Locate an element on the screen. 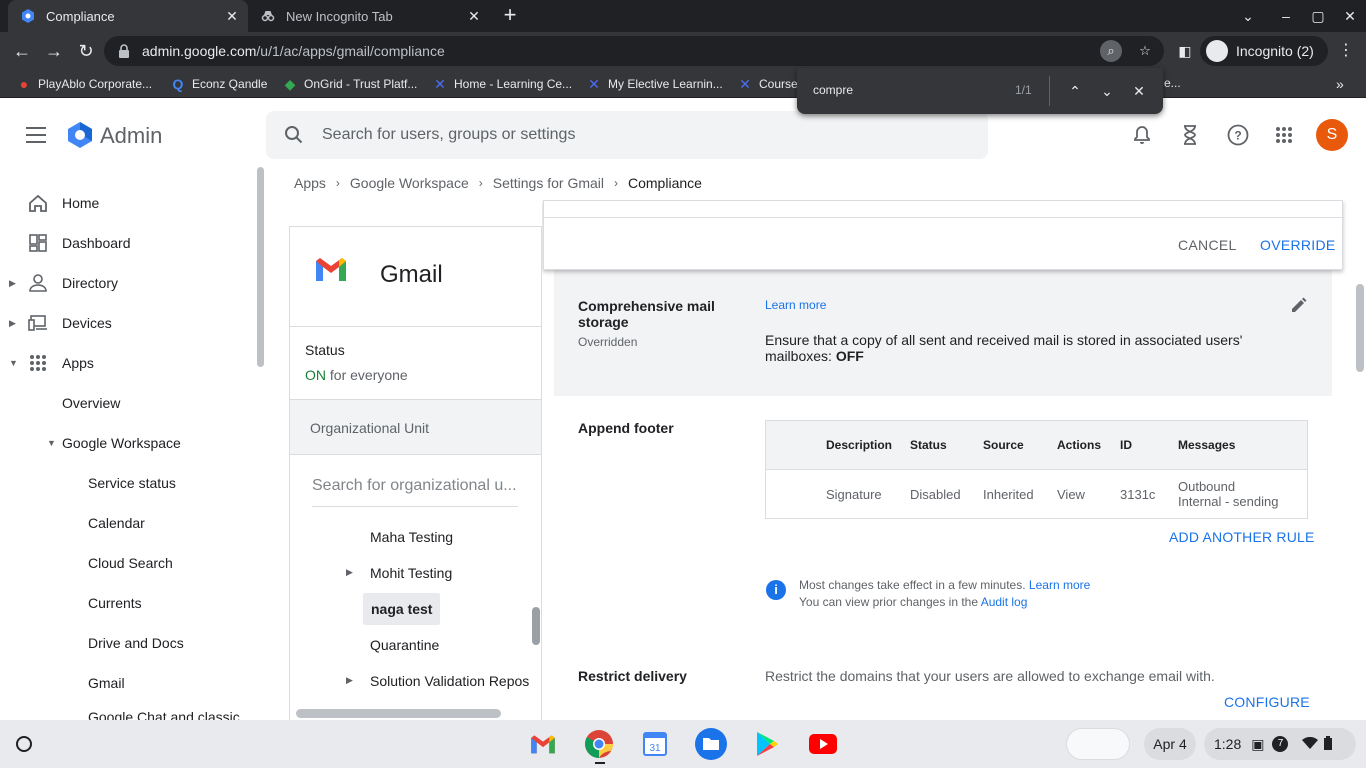 This screenshot has height=768, width=1366. help-icon: ? is located at coordinates (1238, 135).